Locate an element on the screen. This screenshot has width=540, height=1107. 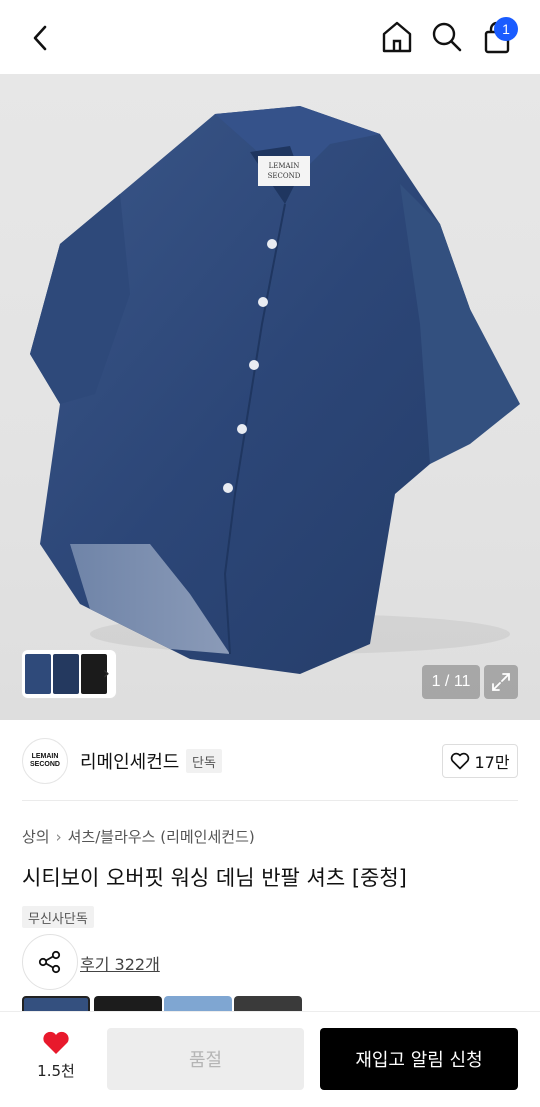
search-icon is located at coordinates (447, 37).